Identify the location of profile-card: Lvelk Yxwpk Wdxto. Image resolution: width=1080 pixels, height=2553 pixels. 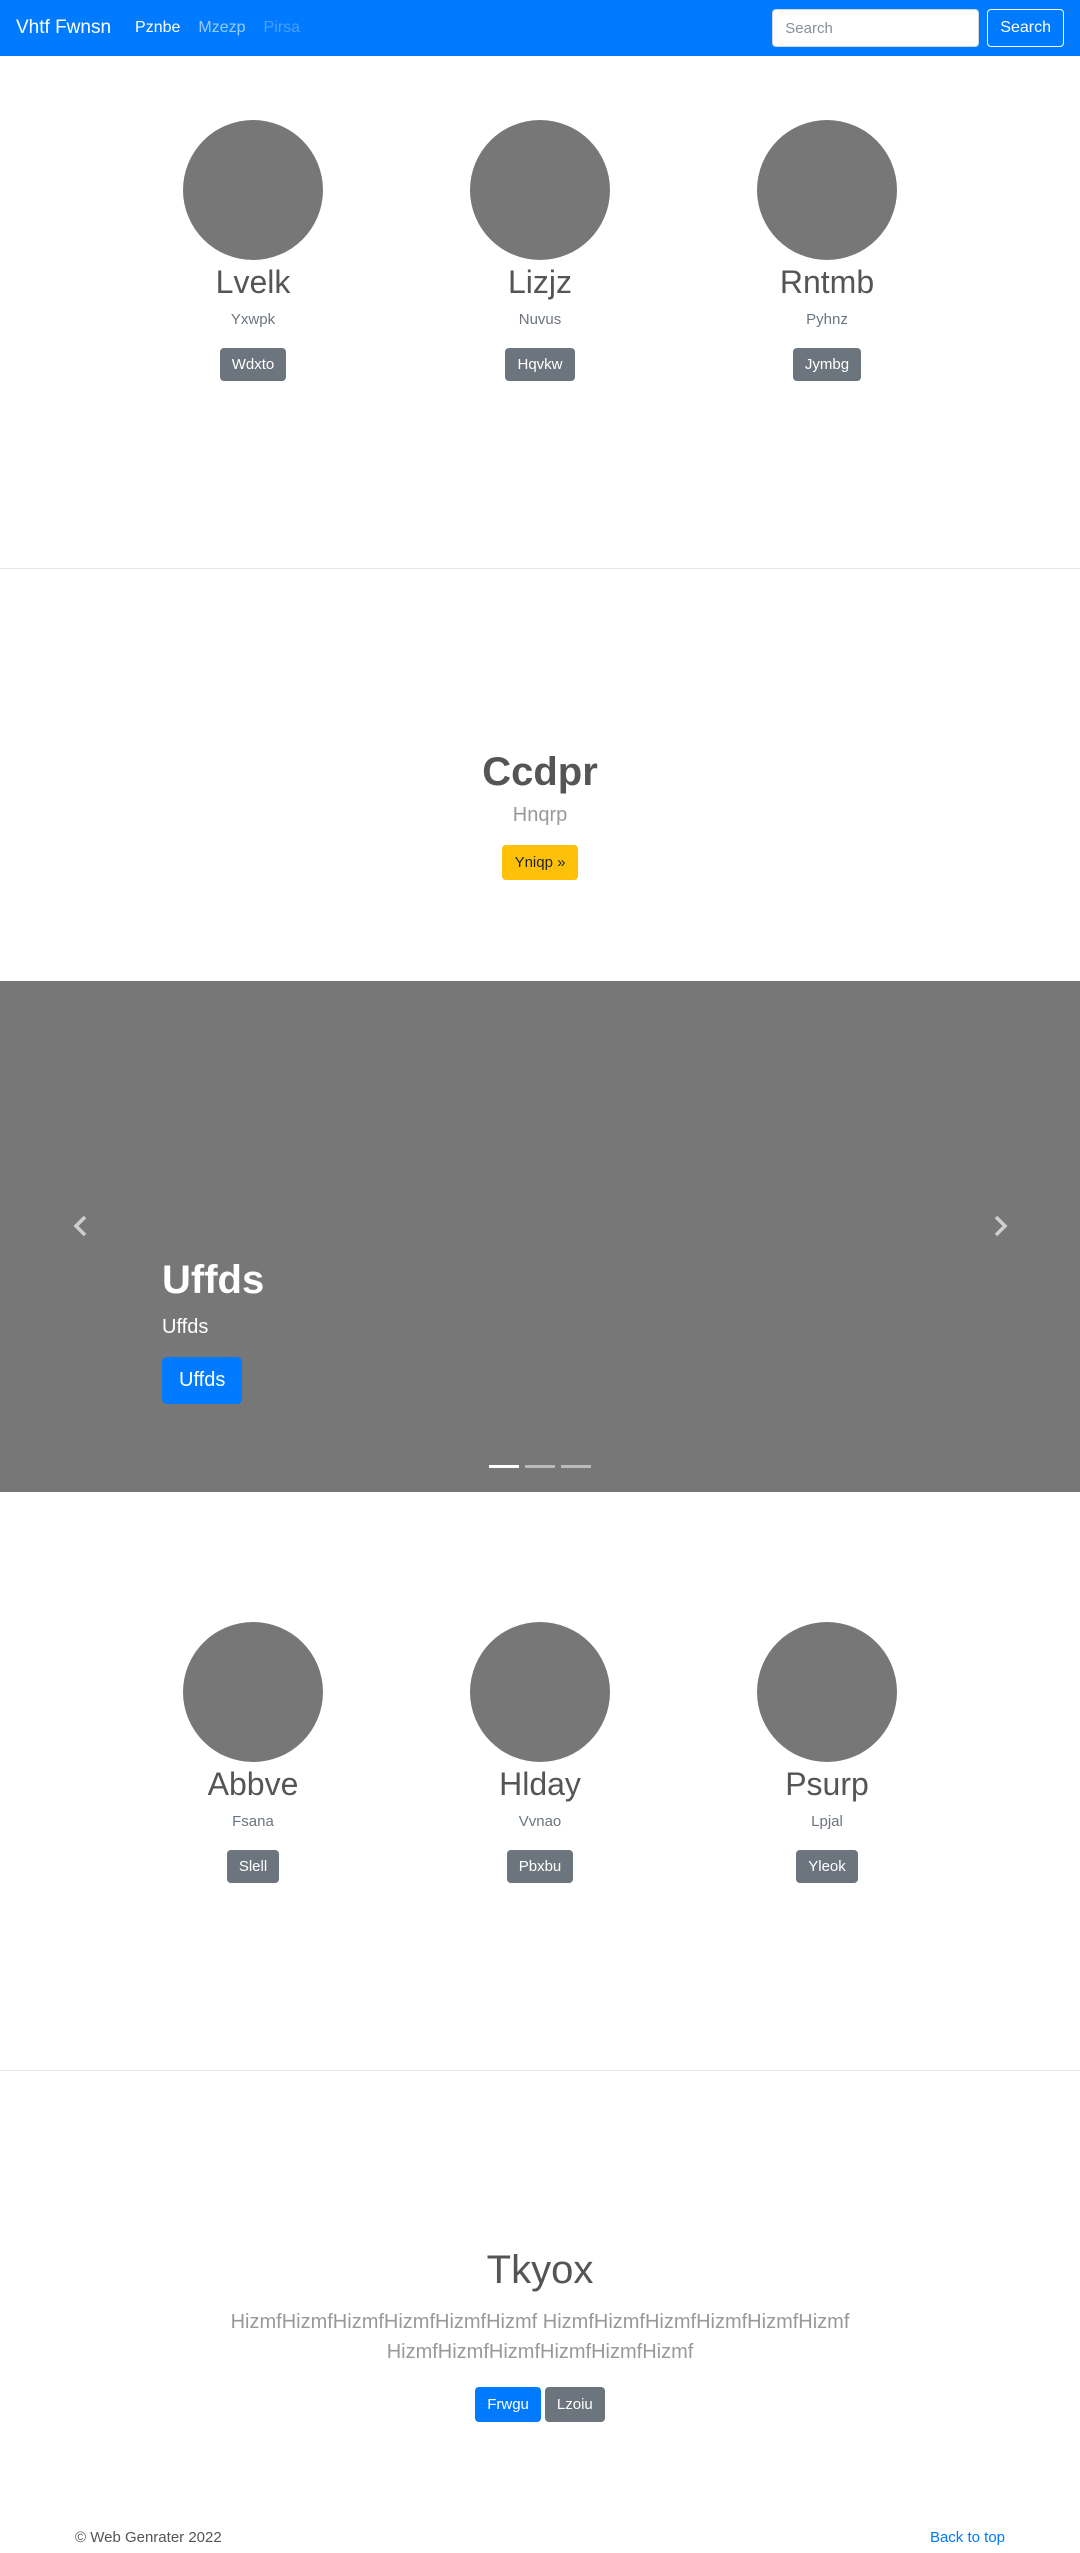
(253, 250).